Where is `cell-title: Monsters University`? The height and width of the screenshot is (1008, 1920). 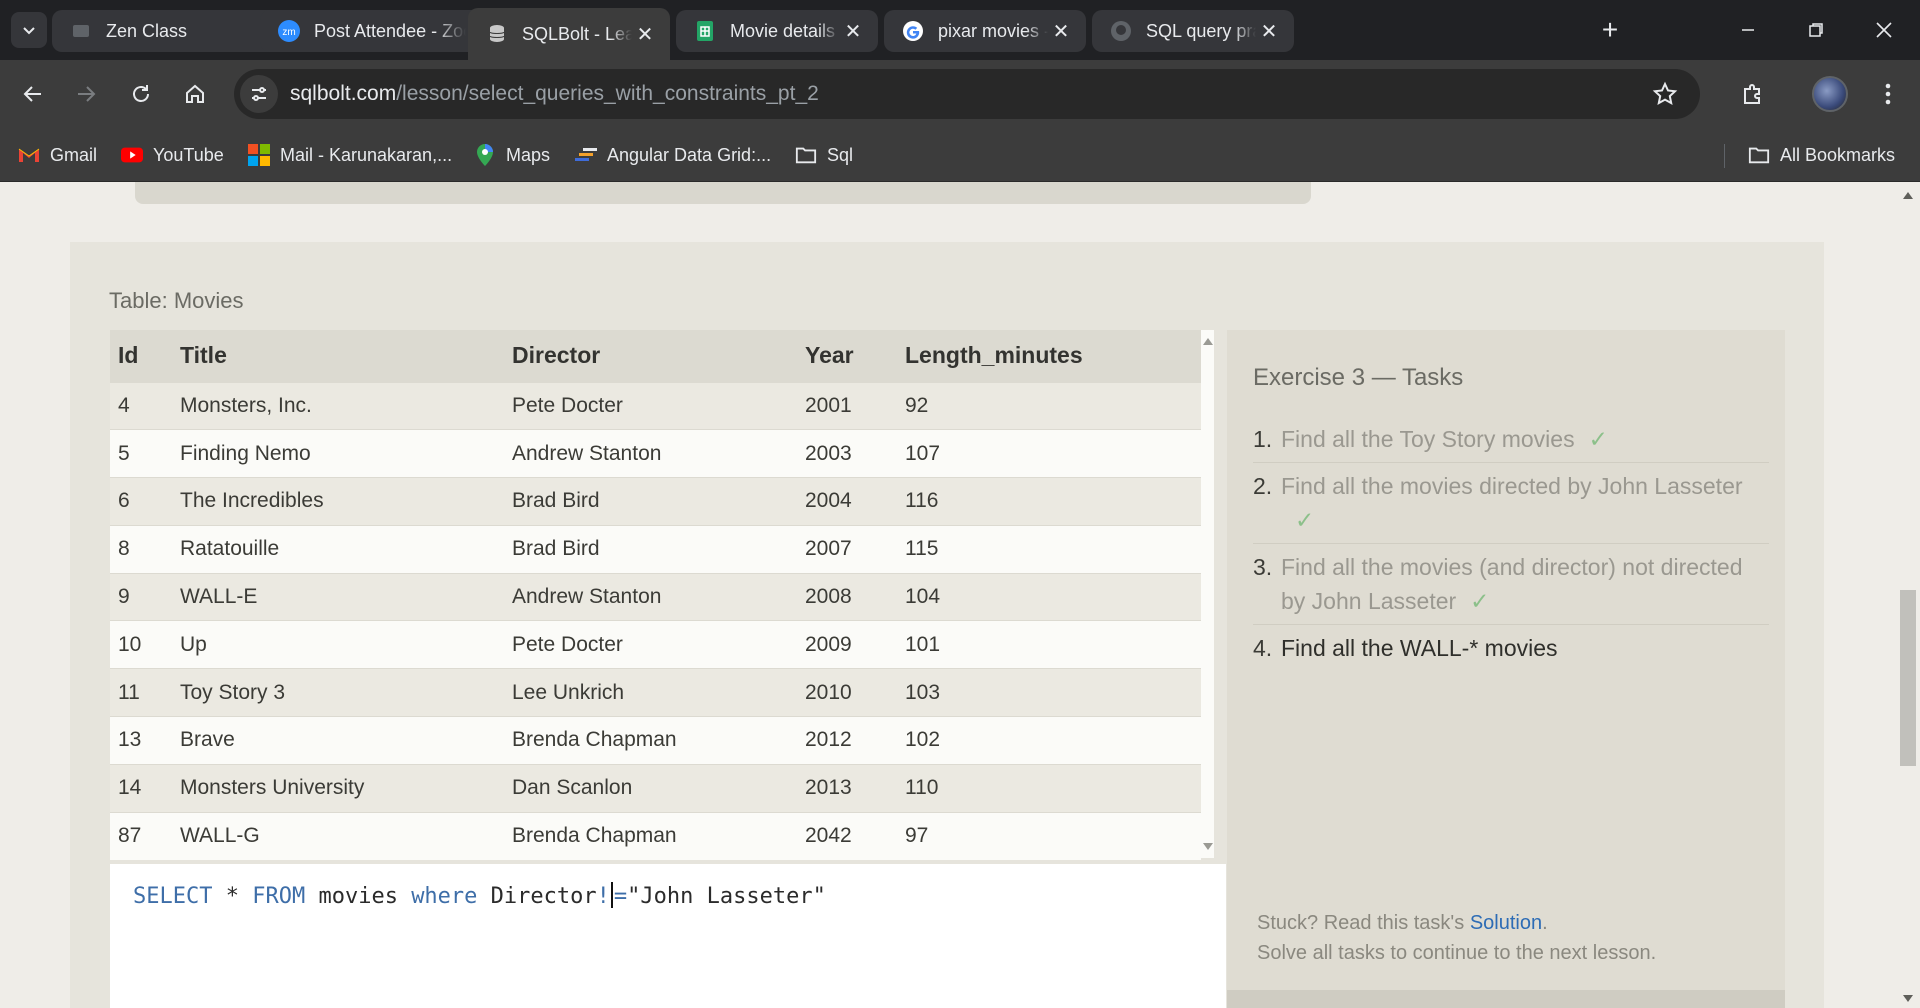
cell-title: Monsters University is located at coordinates (338, 788).